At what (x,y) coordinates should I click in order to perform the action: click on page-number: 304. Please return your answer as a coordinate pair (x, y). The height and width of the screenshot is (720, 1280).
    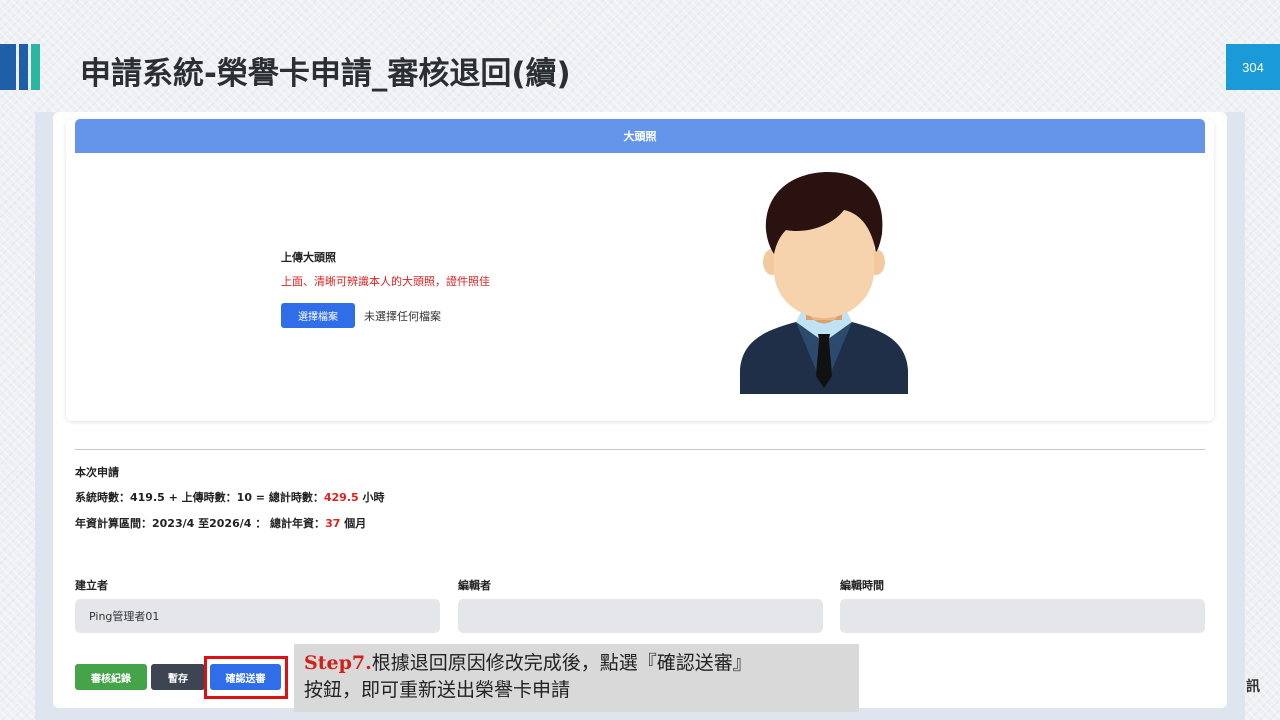
    Looking at the image, I should click on (1253, 67).